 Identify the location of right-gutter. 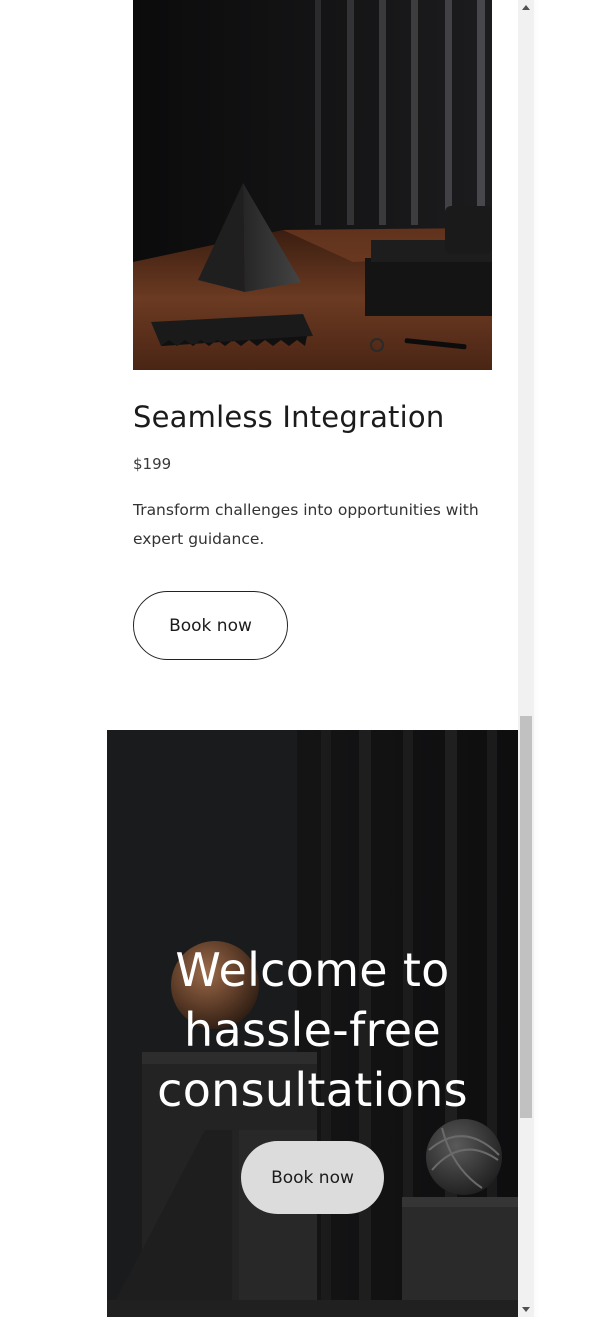
(570, 658).